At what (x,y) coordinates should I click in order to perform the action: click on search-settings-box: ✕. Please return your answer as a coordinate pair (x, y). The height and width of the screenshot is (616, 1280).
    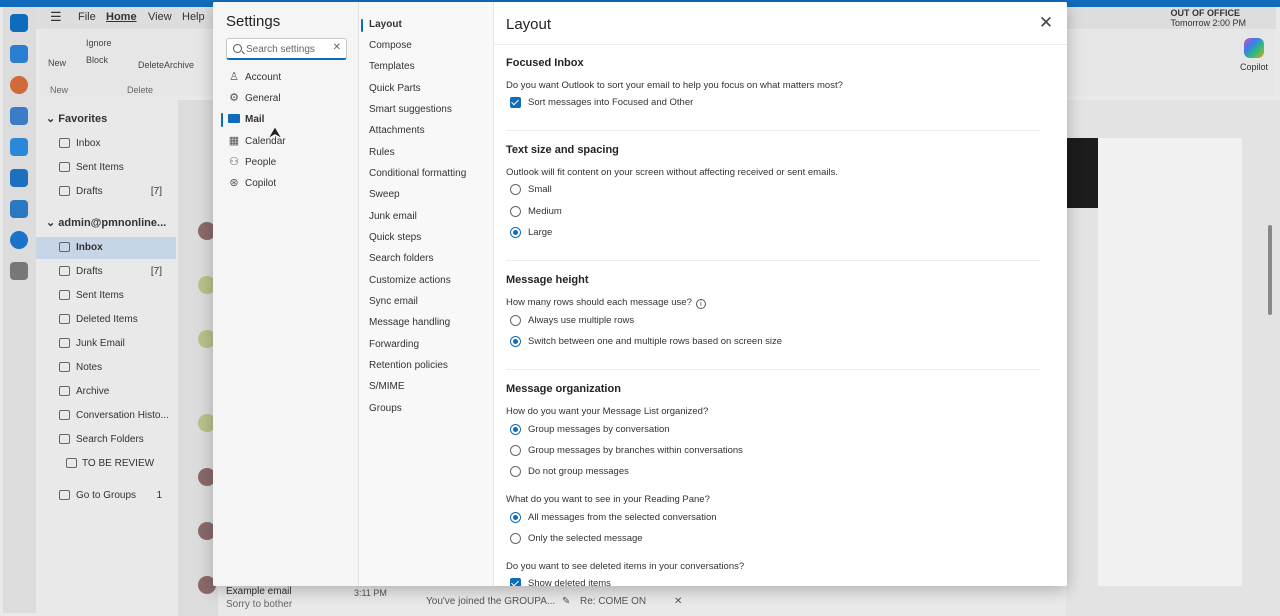
    Looking at the image, I should click on (286, 49).